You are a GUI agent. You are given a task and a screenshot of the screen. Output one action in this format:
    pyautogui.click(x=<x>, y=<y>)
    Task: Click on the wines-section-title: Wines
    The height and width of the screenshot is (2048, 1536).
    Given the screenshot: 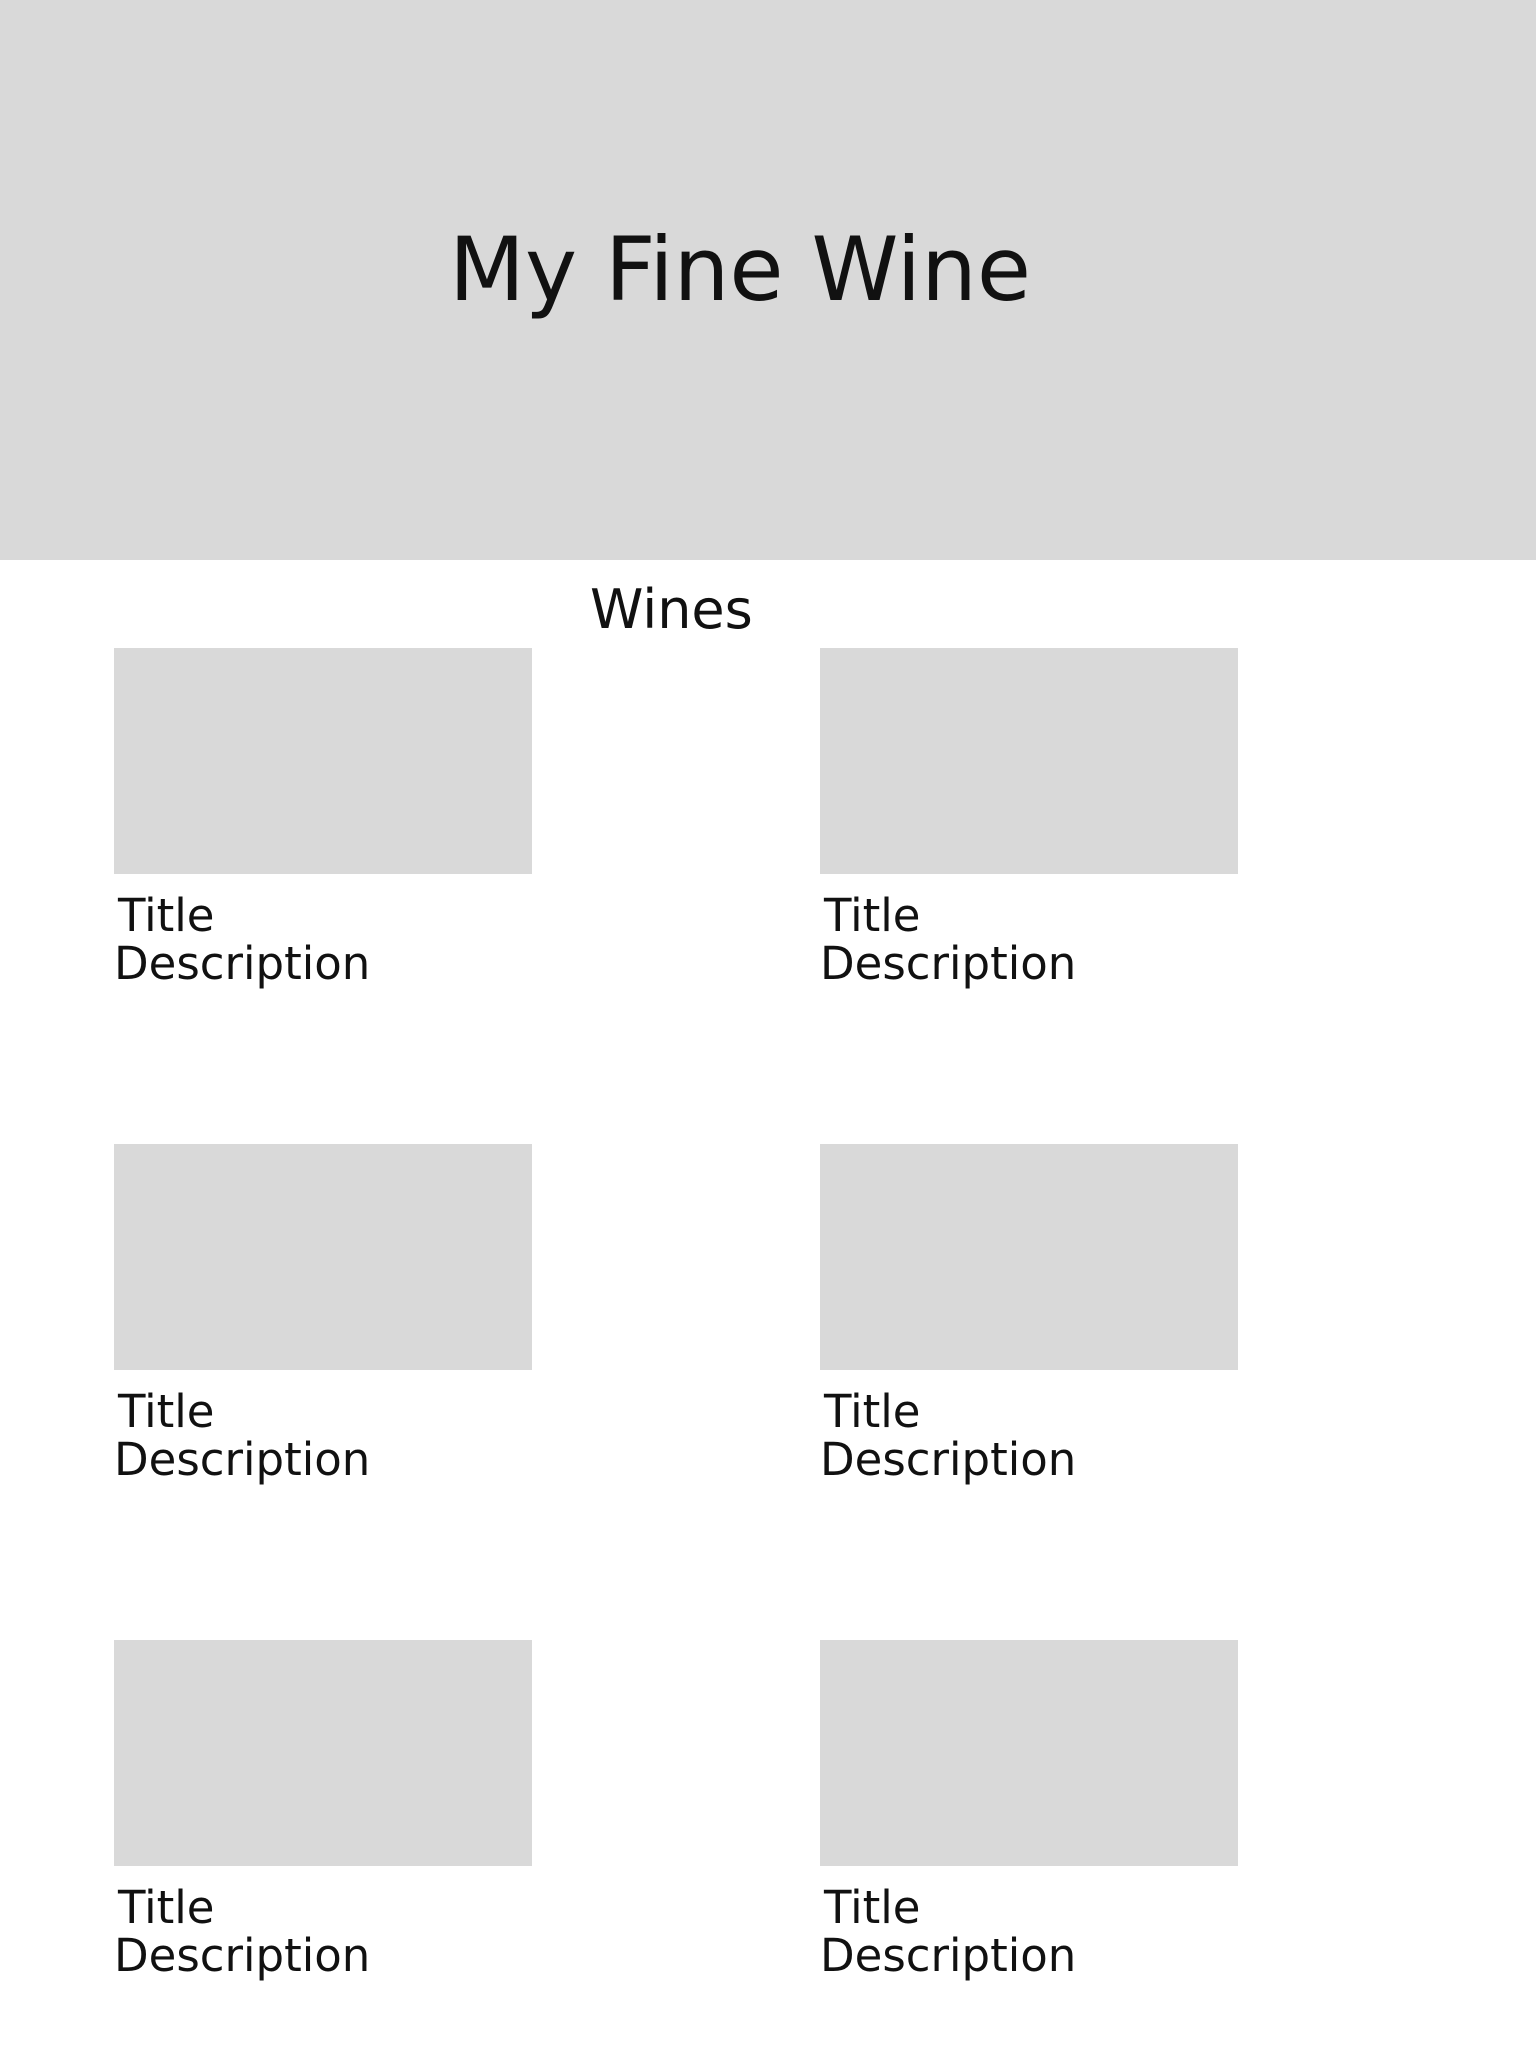 What is the action you would take?
    pyautogui.click(x=671, y=609)
    